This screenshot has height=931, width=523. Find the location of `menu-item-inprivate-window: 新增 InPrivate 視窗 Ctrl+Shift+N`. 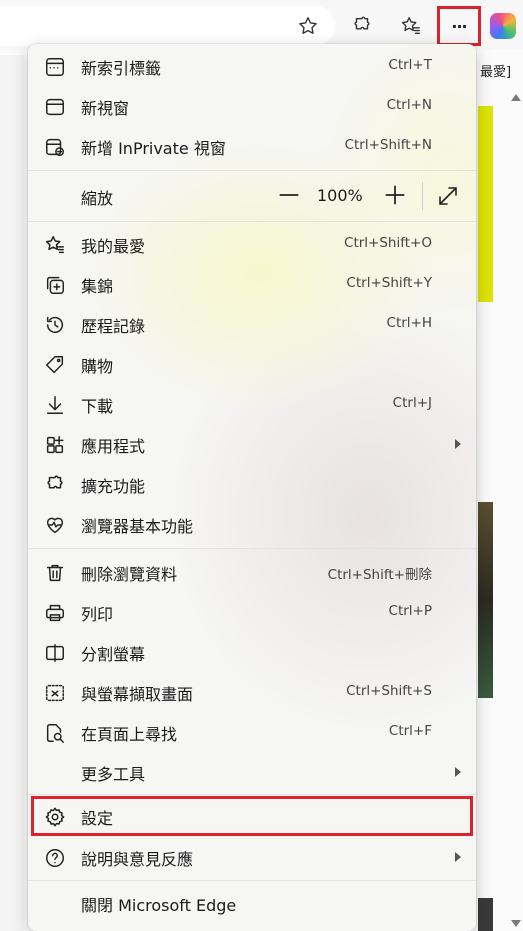

menu-item-inprivate-window: 新增 InPrivate 視窗 Ctrl+Shift+N is located at coordinates (252, 146).